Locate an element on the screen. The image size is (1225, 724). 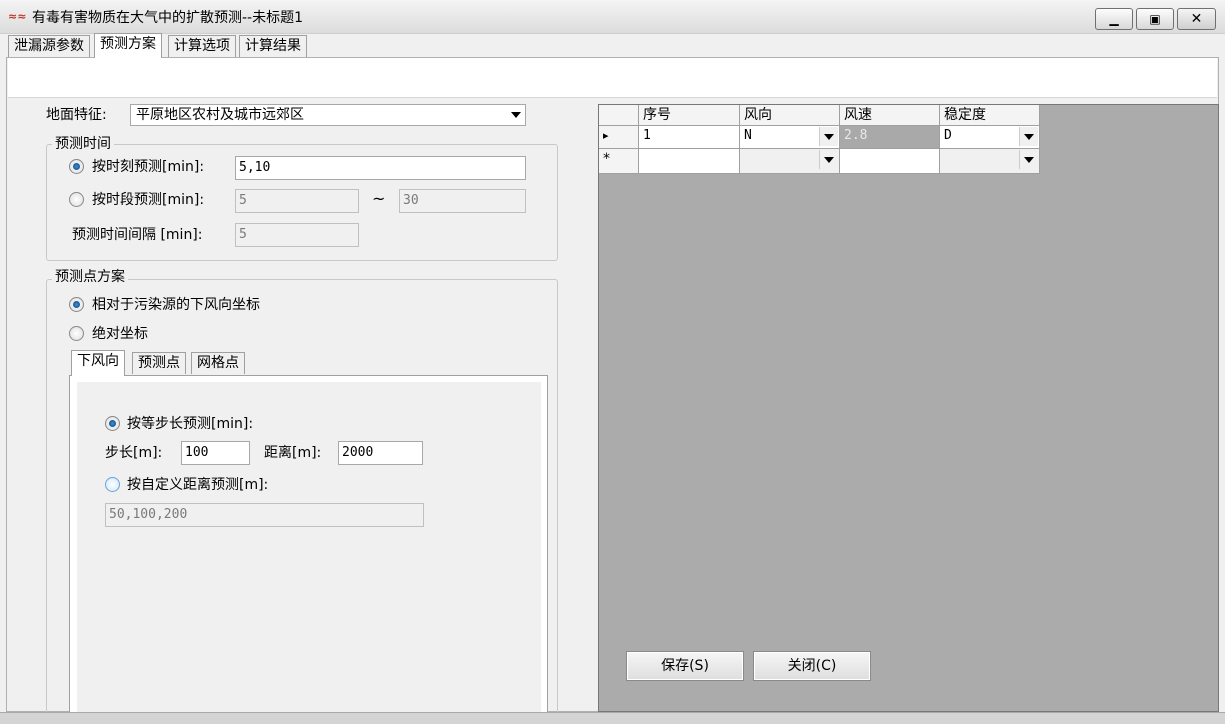
by-period-label: 按时段预测[min]: is located at coordinates (148, 200).